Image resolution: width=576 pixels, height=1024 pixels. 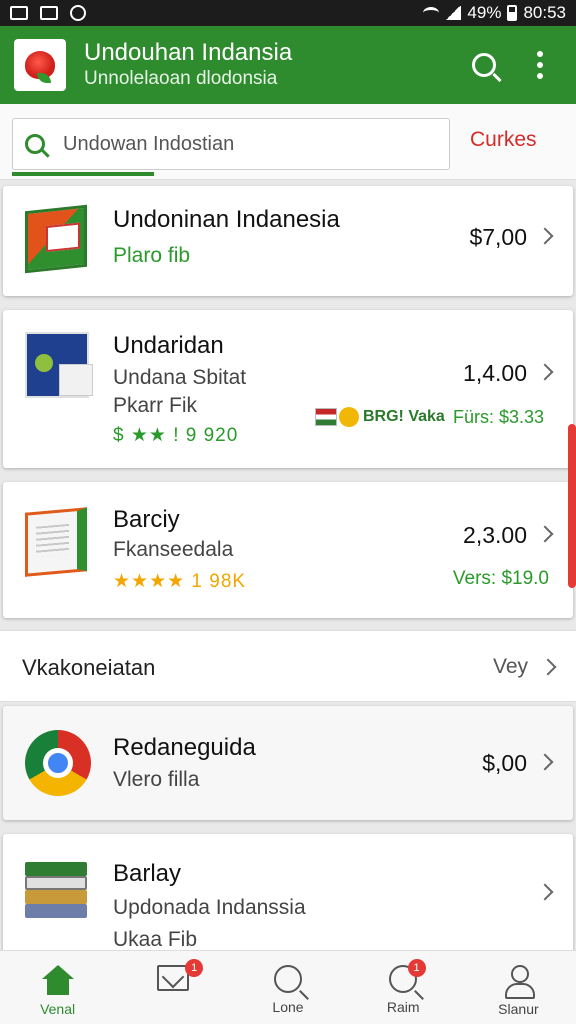 I want to click on nav-item-profile: Slanur, so click(x=518, y=987).